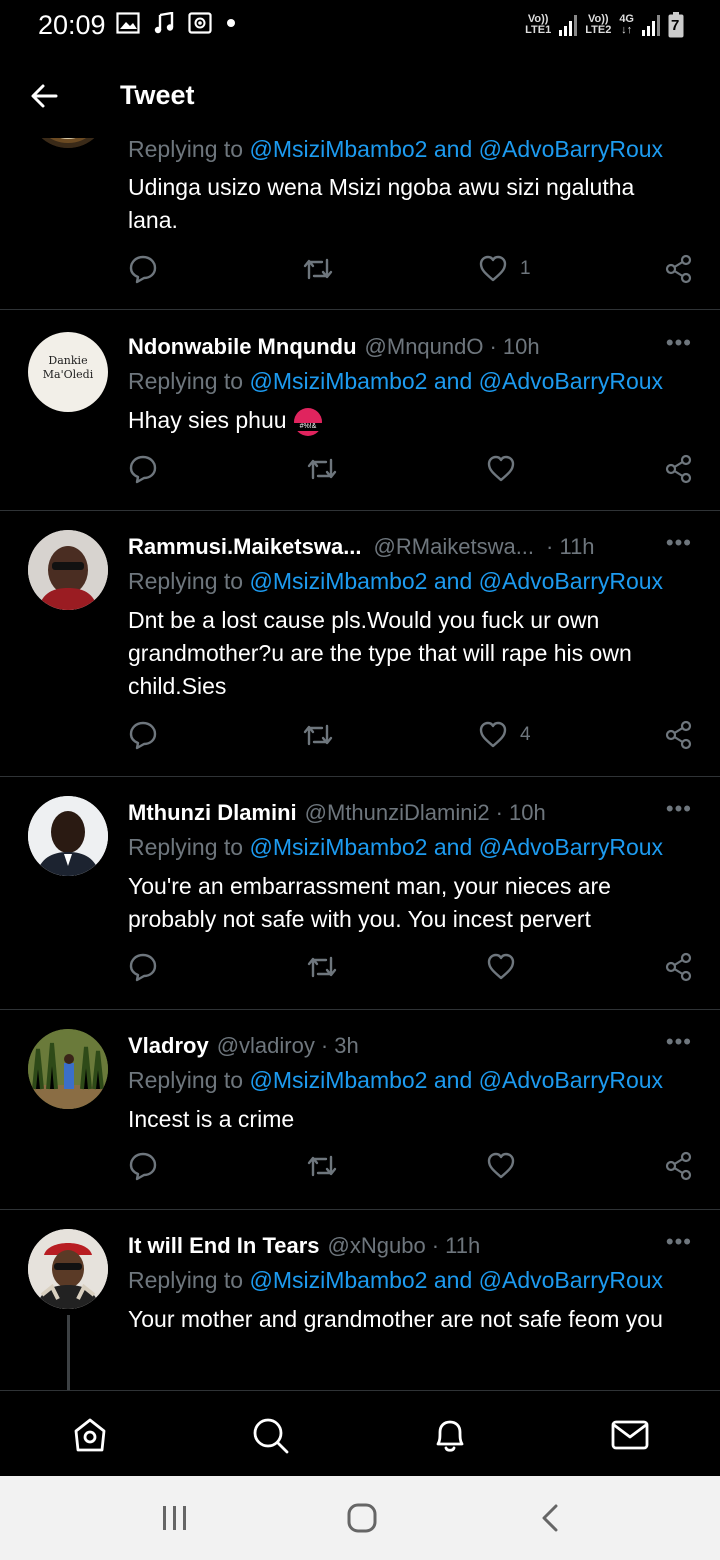  I want to click on home-circle-icon, so click(362, 1518).